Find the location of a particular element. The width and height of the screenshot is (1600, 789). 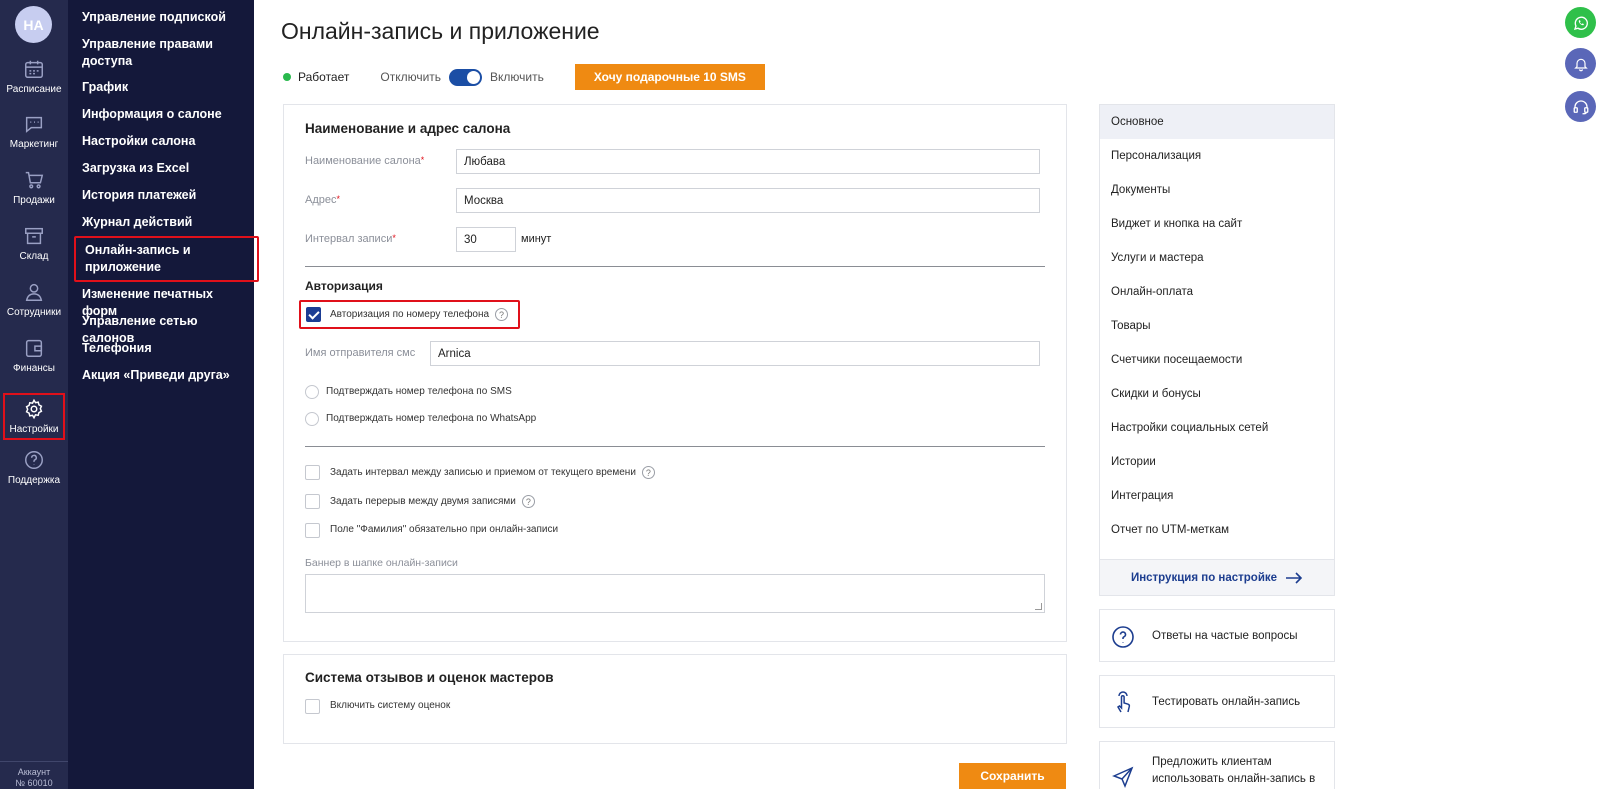

surname-required-checkbox is located at coordinates (312, 530).